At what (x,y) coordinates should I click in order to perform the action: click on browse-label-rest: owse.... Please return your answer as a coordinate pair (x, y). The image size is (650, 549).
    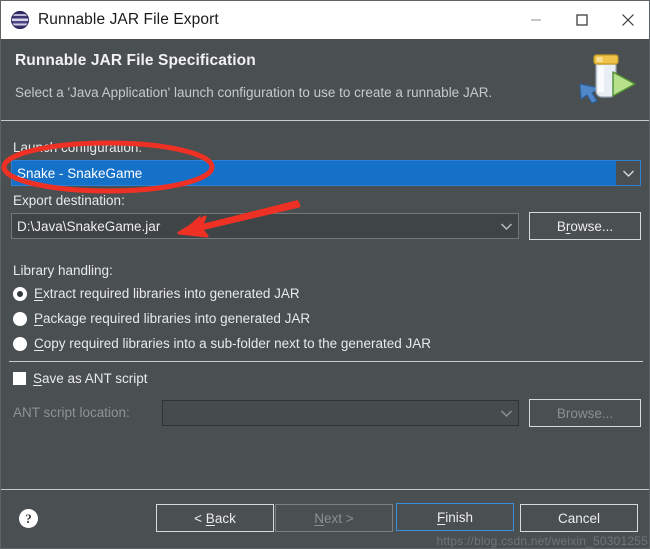
    Looking at the image, I should click on (592, 226).